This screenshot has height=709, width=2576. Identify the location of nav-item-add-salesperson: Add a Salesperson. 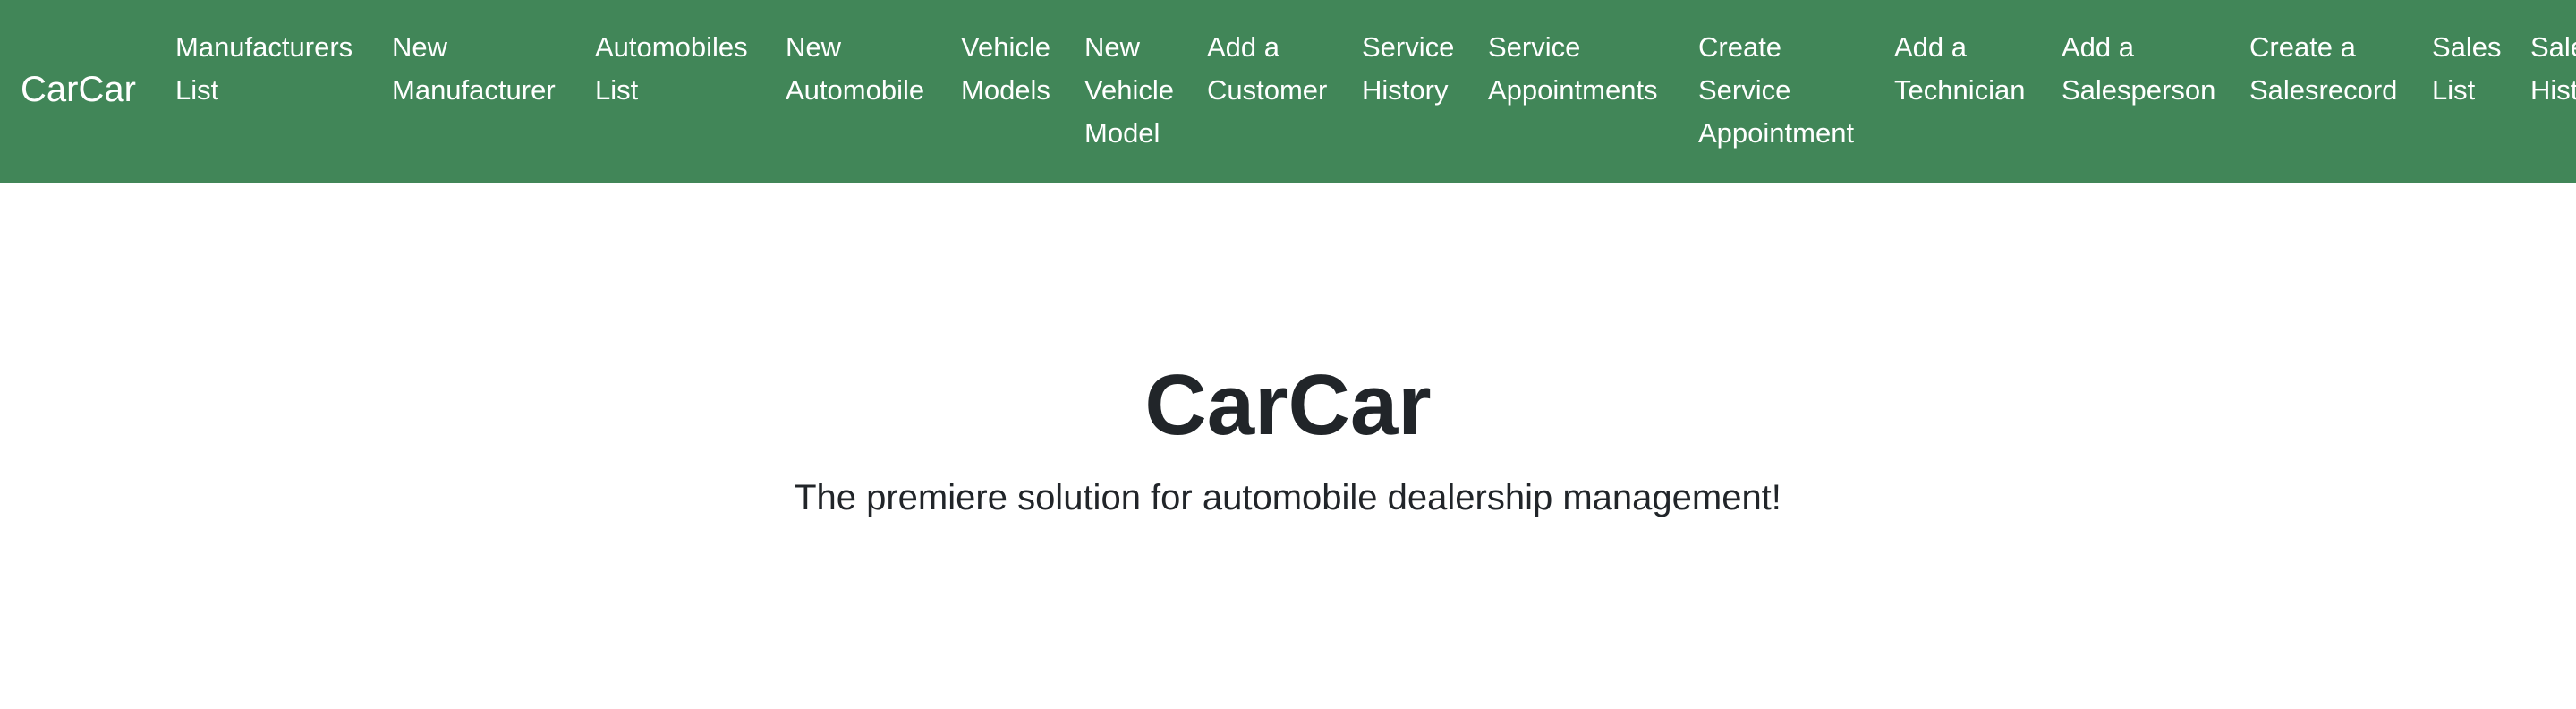
(2138, 69).